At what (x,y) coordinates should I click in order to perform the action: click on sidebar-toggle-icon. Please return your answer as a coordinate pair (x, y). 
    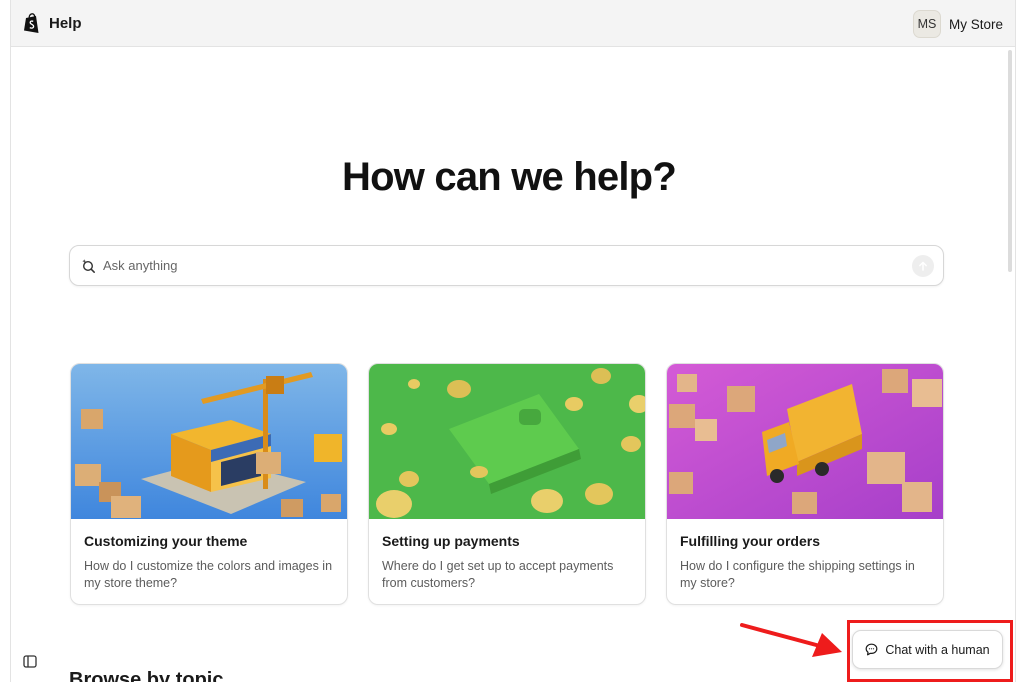
    Looking at the image, I should click on (30, 661).